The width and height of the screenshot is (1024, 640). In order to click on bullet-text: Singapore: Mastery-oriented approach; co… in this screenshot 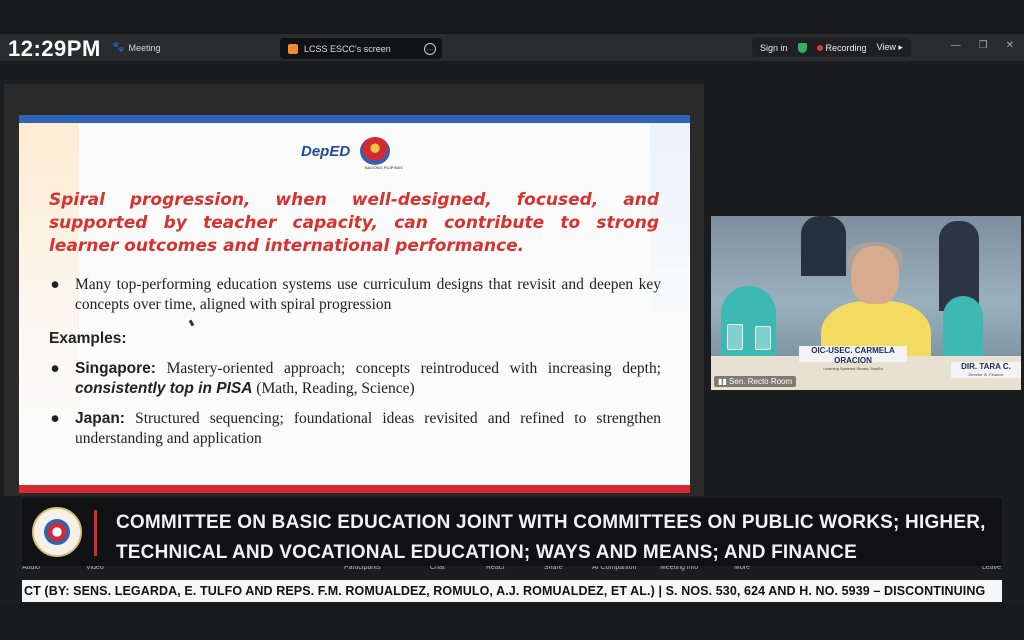, I will do `click(368, 378)`.